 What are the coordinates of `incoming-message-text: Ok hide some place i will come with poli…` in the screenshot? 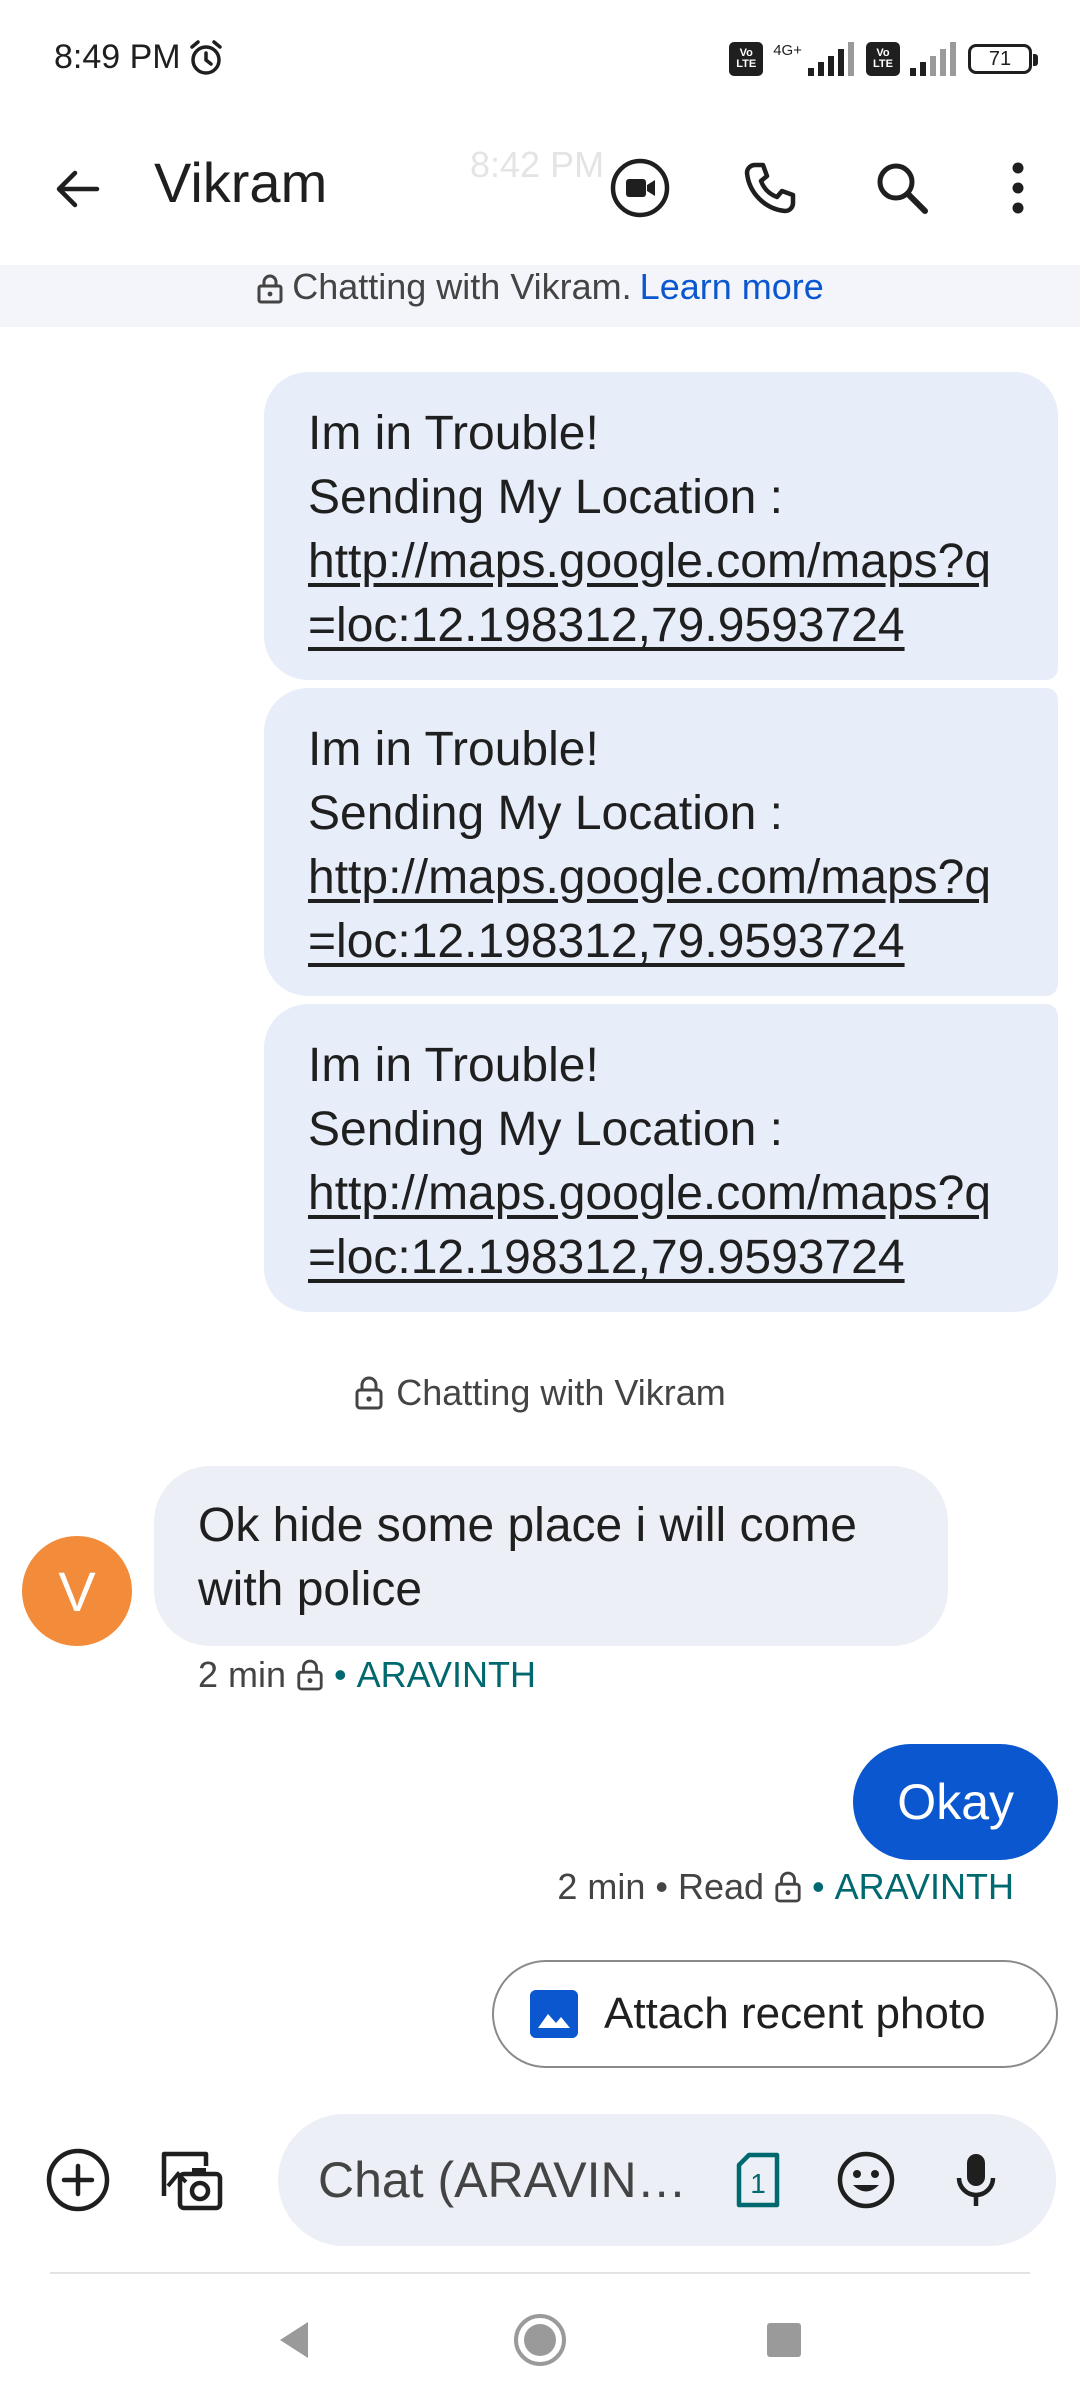 It's located at (527, 1557).